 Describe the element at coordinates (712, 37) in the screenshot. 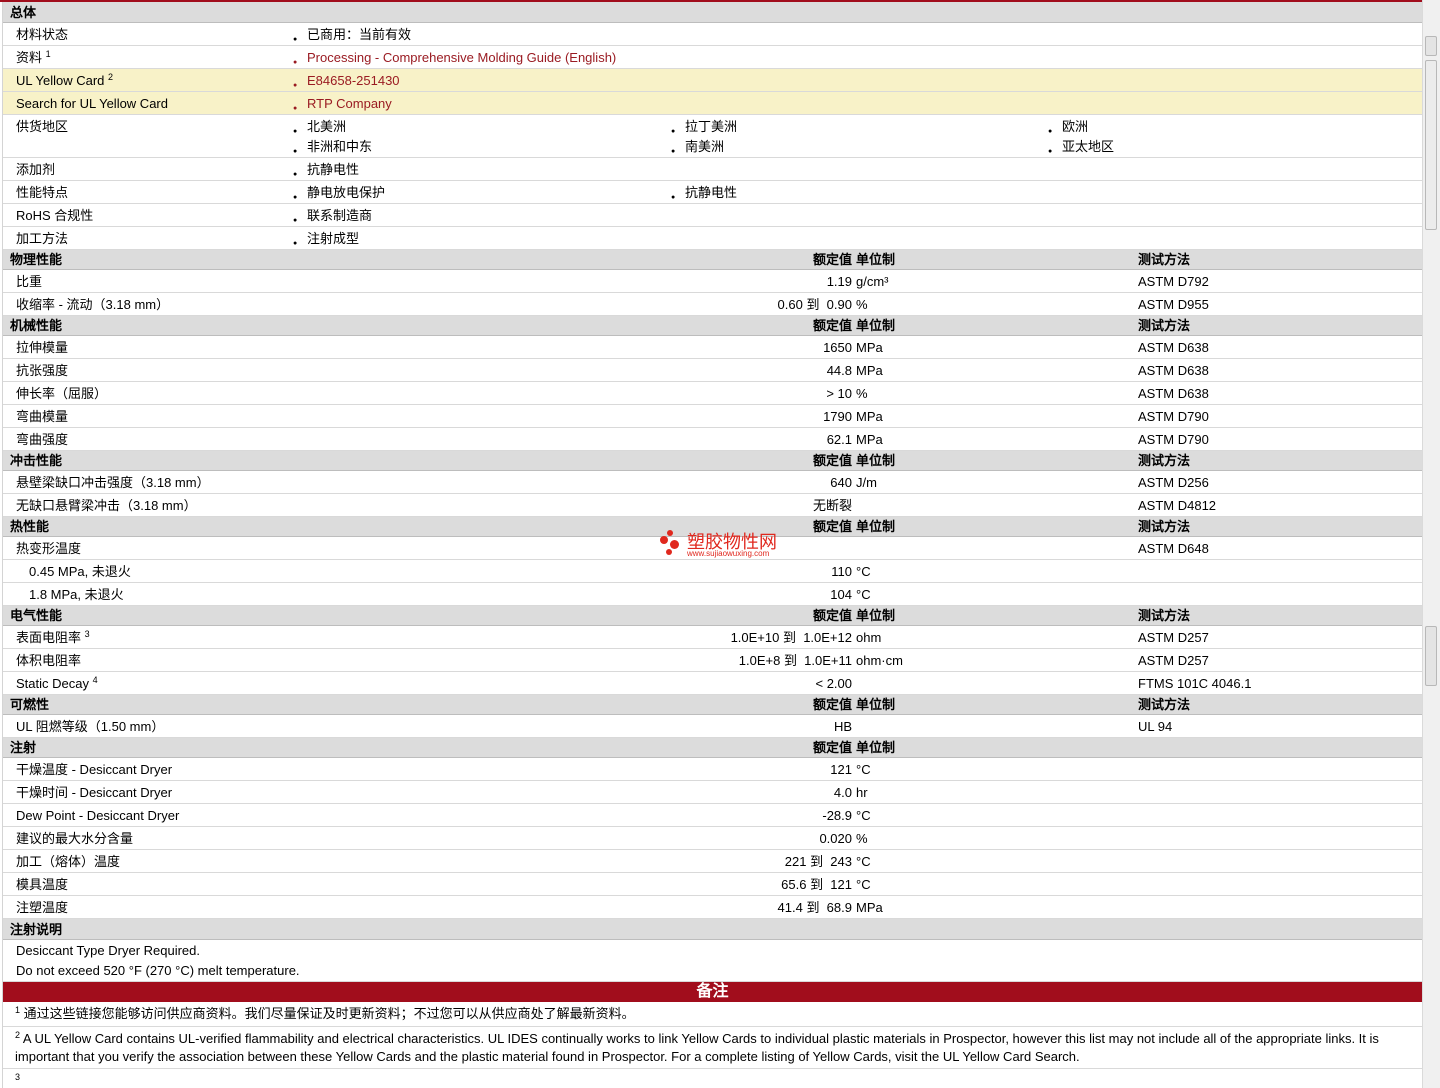

I see `row-material-status: 材料状态 已商用：当前有效` at that location.